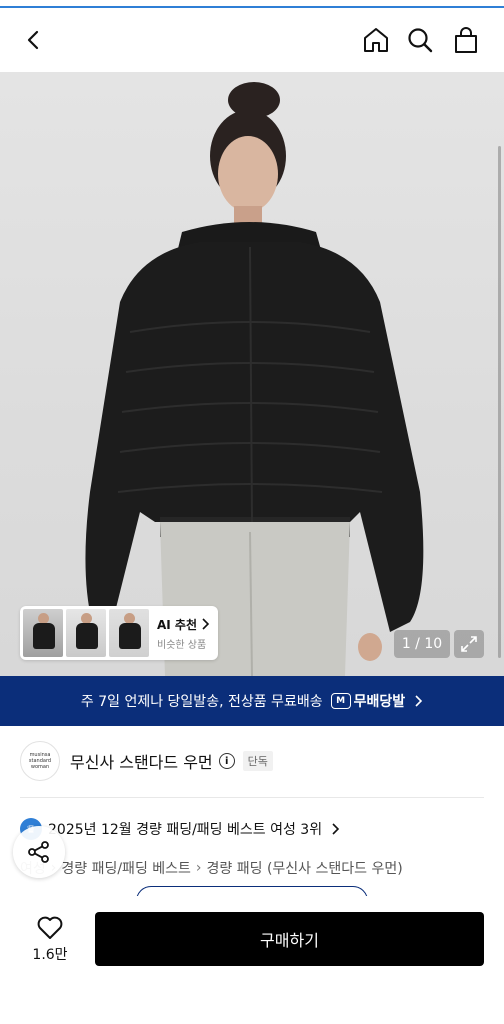 The width and height of the screenshot is (504, 1024). I want to click on chevron-left-icon, so click(33, 40).